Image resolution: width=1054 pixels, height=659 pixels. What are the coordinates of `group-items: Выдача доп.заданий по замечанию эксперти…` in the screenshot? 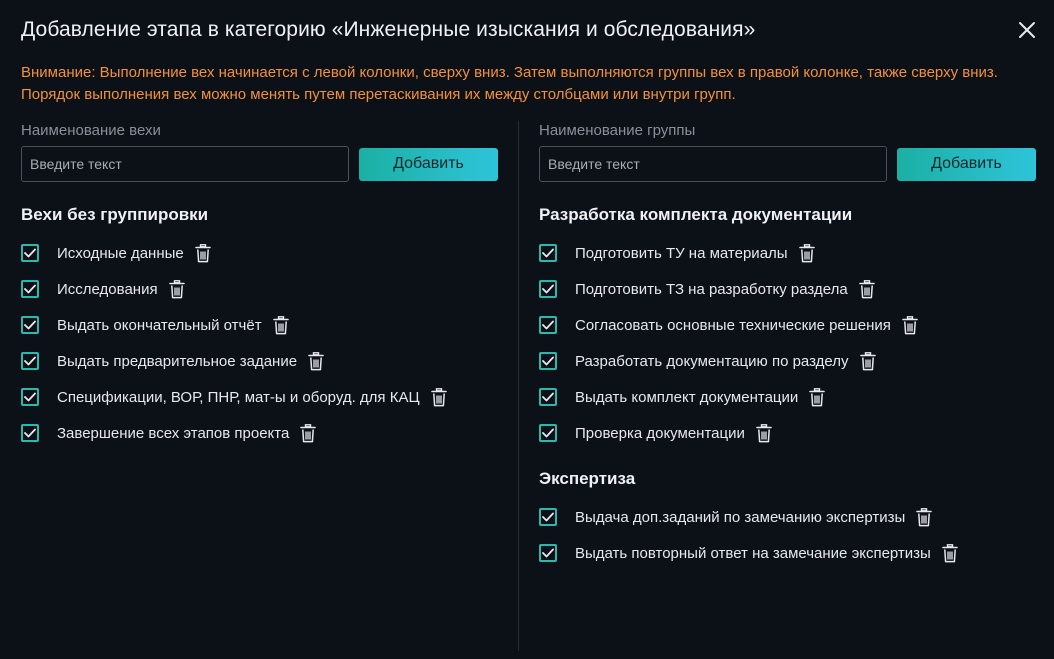 It's located at (787, 535).